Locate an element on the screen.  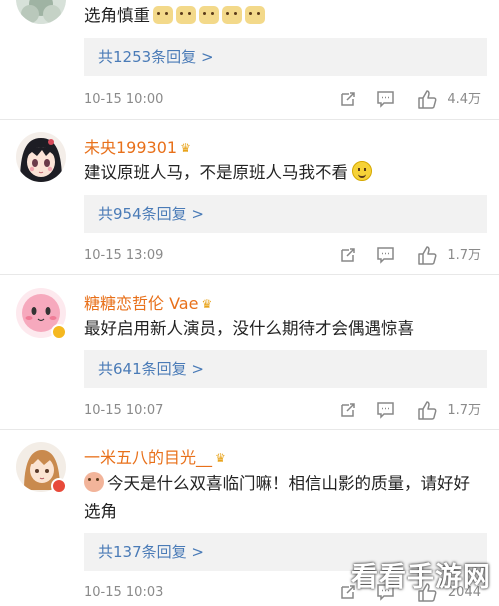
smile-emoji-icon is located at coordinates (362, 171).